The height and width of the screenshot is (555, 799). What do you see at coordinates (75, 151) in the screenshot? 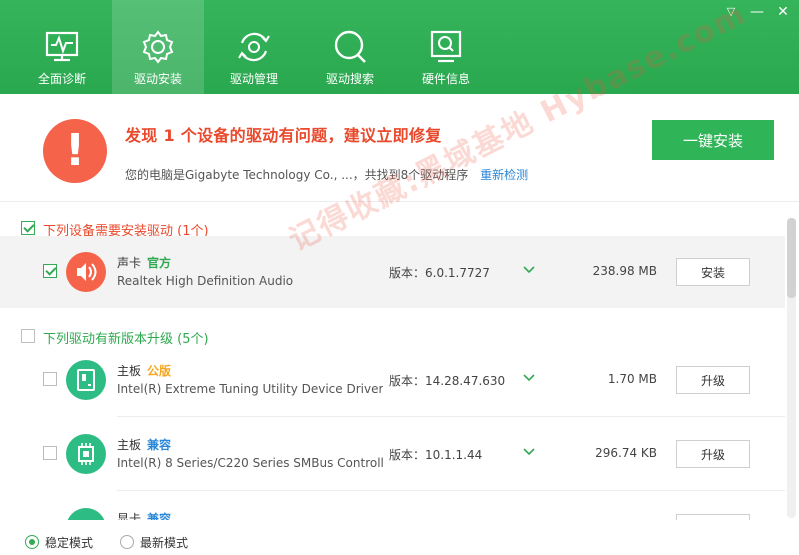
I see `warning-icon: !` at bounding box center [75, 151].